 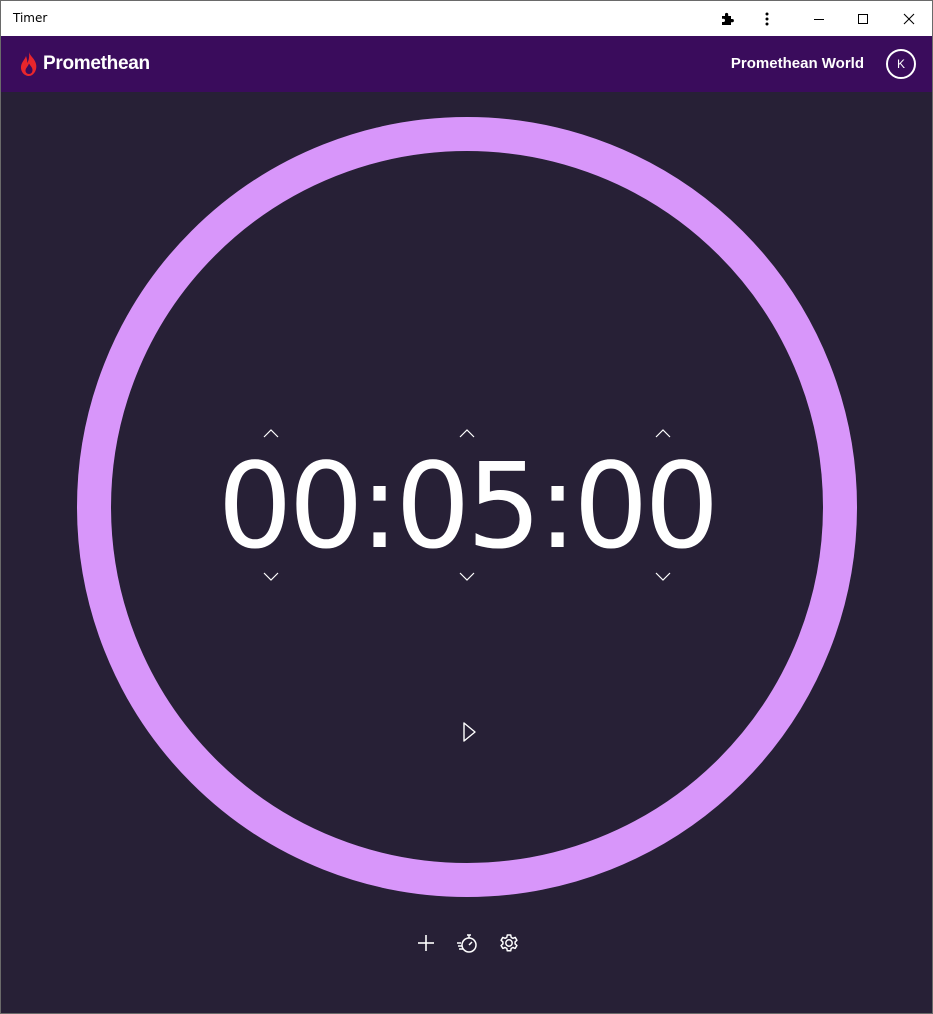 What do you see at coordinates (663, 577) in the screenshot?
I see `seconds-decrease-button` at bounding box center [663, 577].